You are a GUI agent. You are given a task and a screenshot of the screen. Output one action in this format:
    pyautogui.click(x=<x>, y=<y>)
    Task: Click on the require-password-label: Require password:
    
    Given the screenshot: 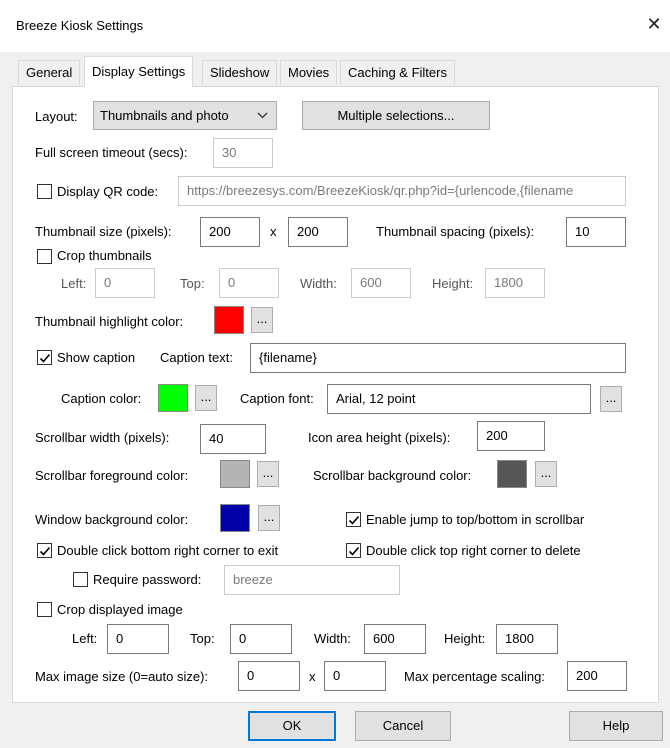 What is the action you would take?
    pyautogui.click(x=147, y=579)
    